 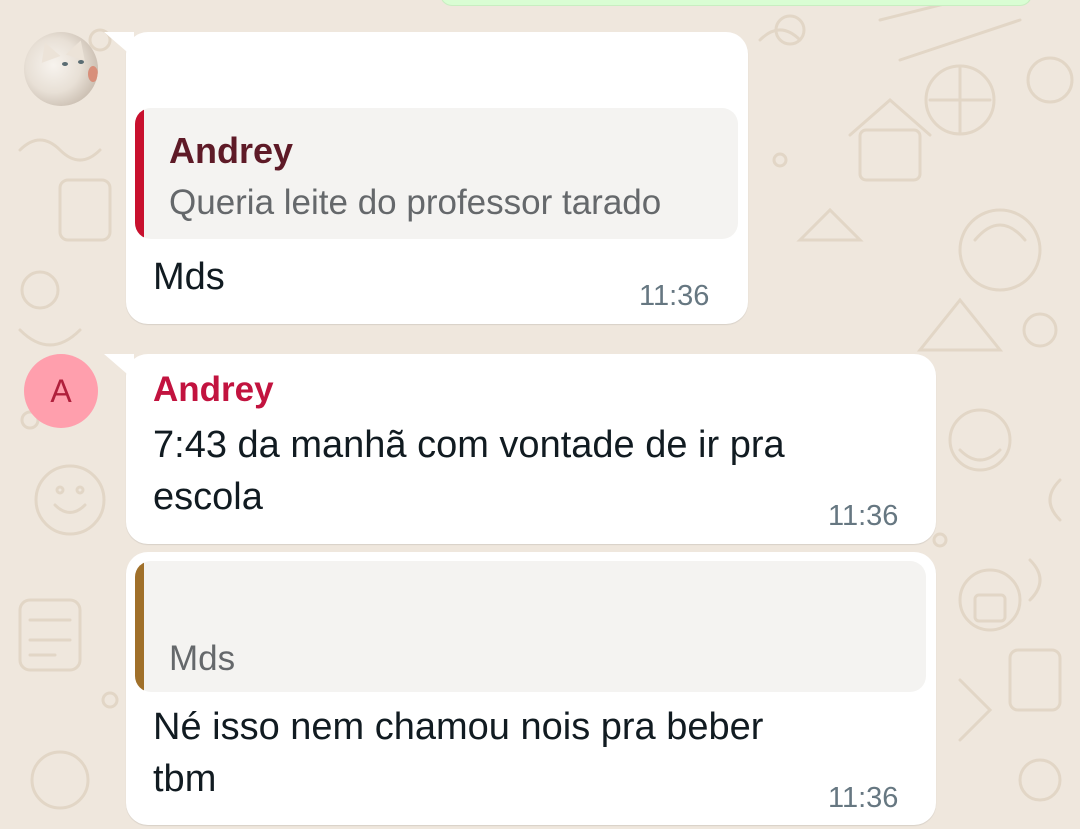 I want to click on message-text-line-2: escola, so click(x=208, y=497).